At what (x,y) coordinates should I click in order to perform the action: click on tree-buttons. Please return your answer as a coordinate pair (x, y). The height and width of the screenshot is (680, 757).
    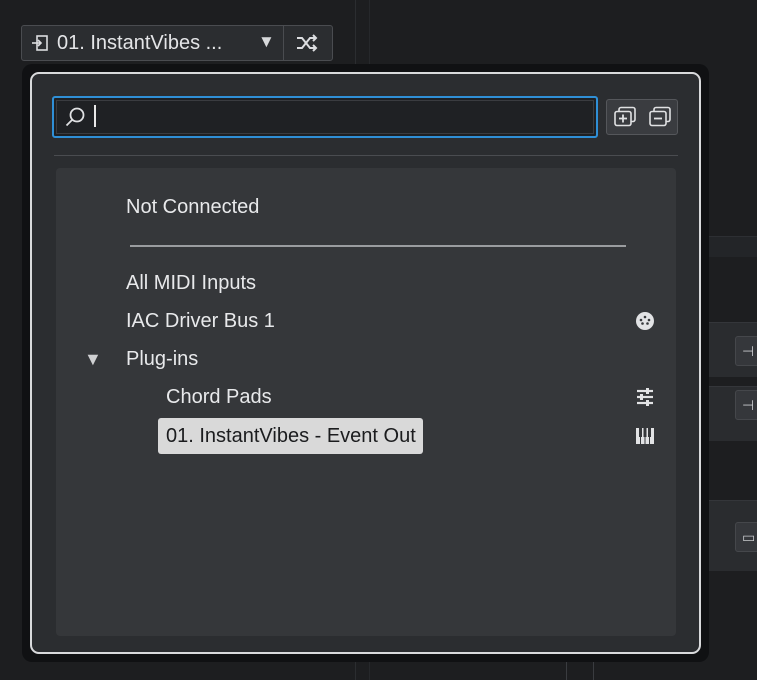
    Looking at the image, I should click on (642, 117).